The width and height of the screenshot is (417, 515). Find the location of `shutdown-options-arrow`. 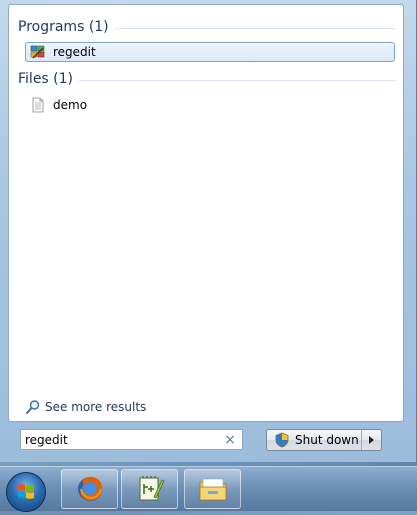

shutdown-options-arrow is located at coordinates (371, 440).